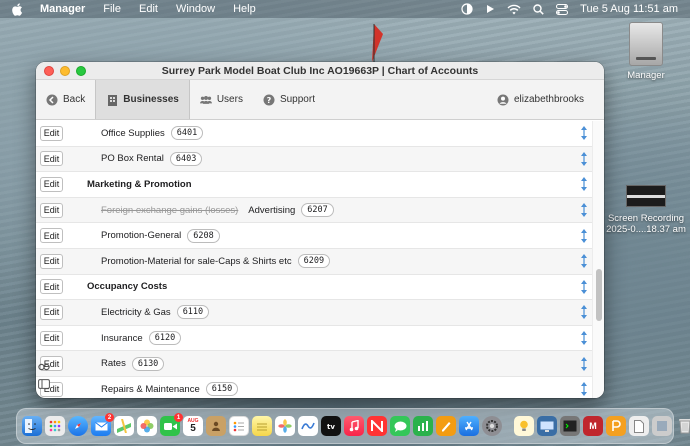 This screenshot has width=690, height=446. Describe the element at coordinates (244, 9) in the screenshot. I see `menu-help: Help` at that location.